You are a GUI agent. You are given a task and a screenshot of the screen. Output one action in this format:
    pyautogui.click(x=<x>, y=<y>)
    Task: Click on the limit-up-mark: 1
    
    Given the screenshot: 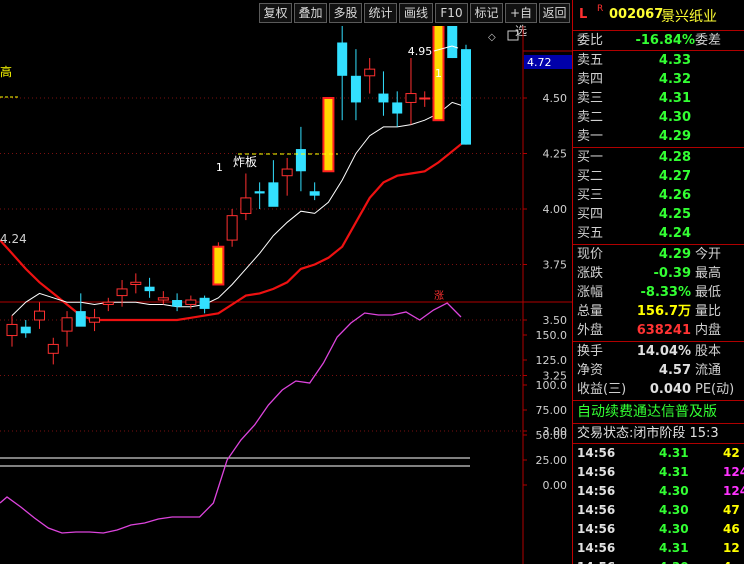 What is the action you would take?
    pyautogui.click(x=219, y=167)
    